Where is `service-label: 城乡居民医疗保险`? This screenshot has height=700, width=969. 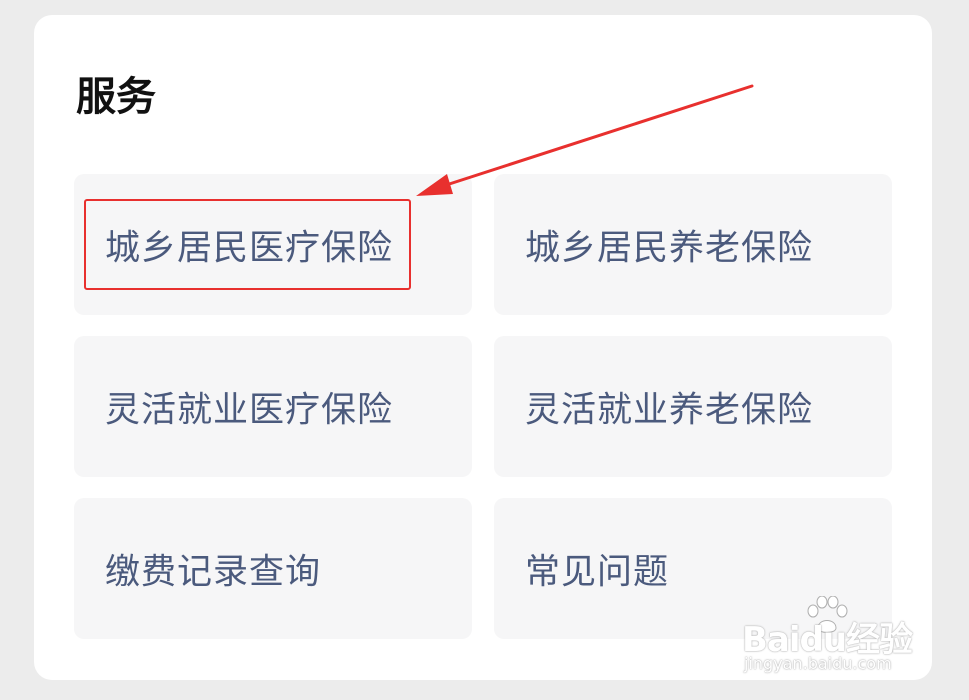
service-label: 城乡居民医疗保险 is located at coordinates (249, 248).